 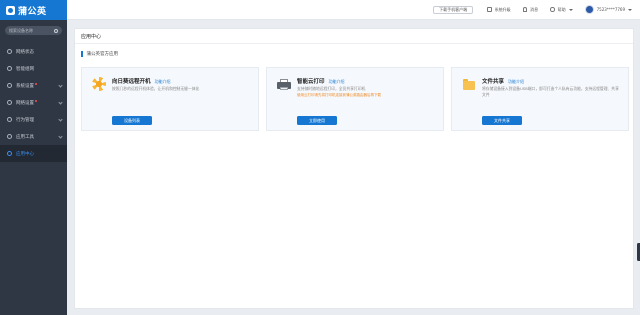 What do you see at coordinates (9, 153) in the screenshot?
I see `apps-icon` at bounding box center [9, 153].